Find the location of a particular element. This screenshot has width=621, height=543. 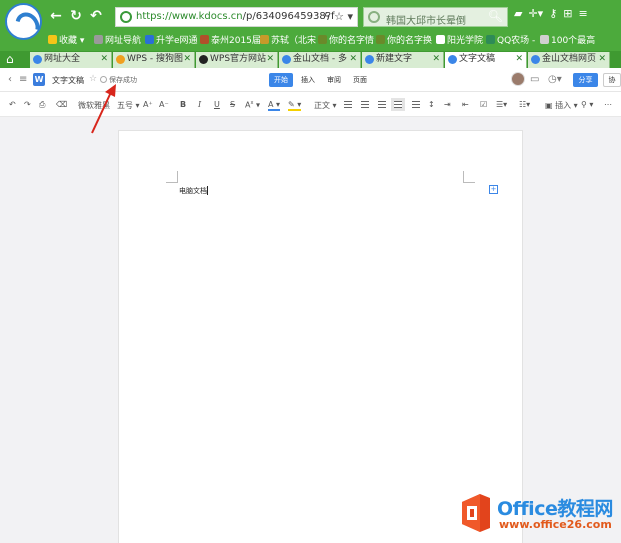

tab-insert: 插入 is located at coordinates (308, 80).